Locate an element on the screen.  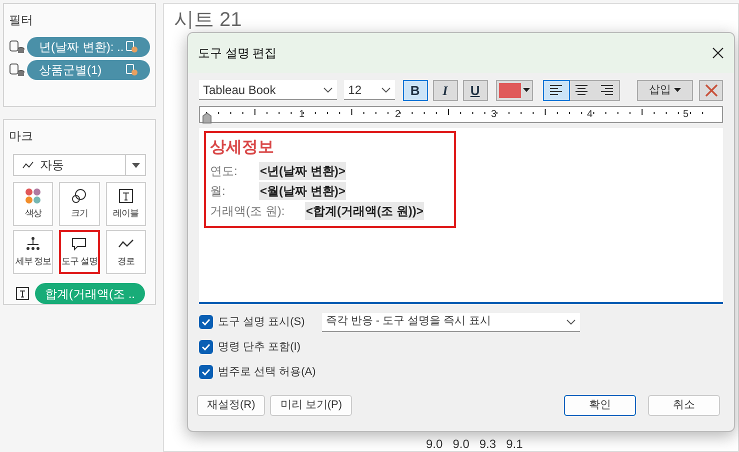
field-token: <월(날짜 변환)> is located at coordinates (302, 191).